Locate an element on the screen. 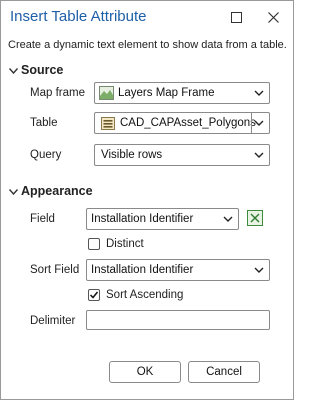  appearance-section-header: Appearance is located at coordinates (50, 191).